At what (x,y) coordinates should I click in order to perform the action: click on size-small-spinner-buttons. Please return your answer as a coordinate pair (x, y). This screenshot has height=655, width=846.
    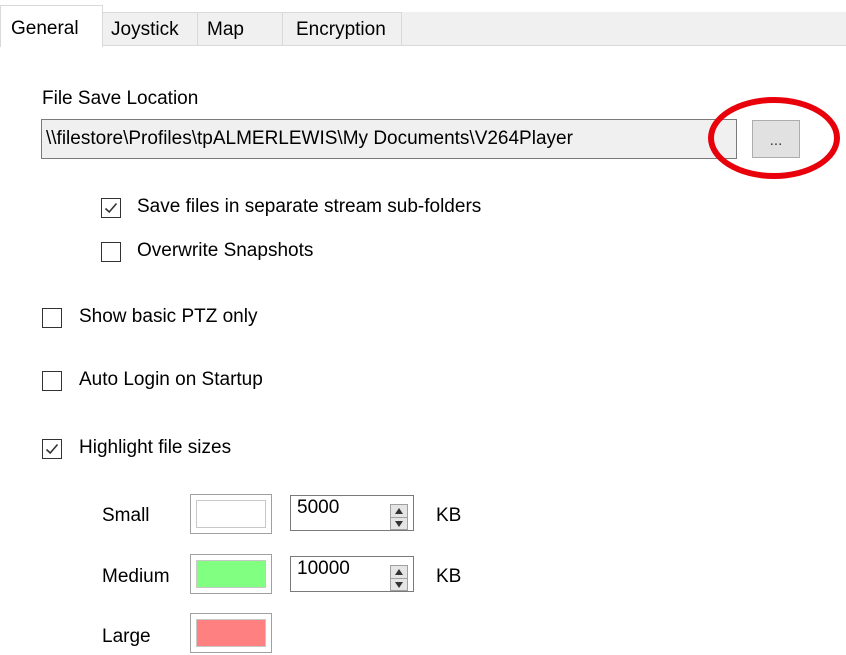
    Looking at the image, I should click on (399, 517).